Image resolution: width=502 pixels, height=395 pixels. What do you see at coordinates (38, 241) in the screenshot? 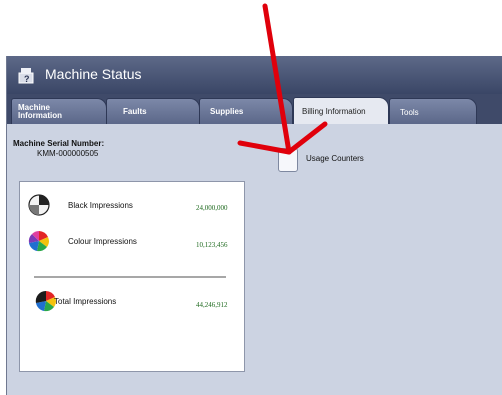
I see `colour-impressions-icon` at bounding box center [38, 241].